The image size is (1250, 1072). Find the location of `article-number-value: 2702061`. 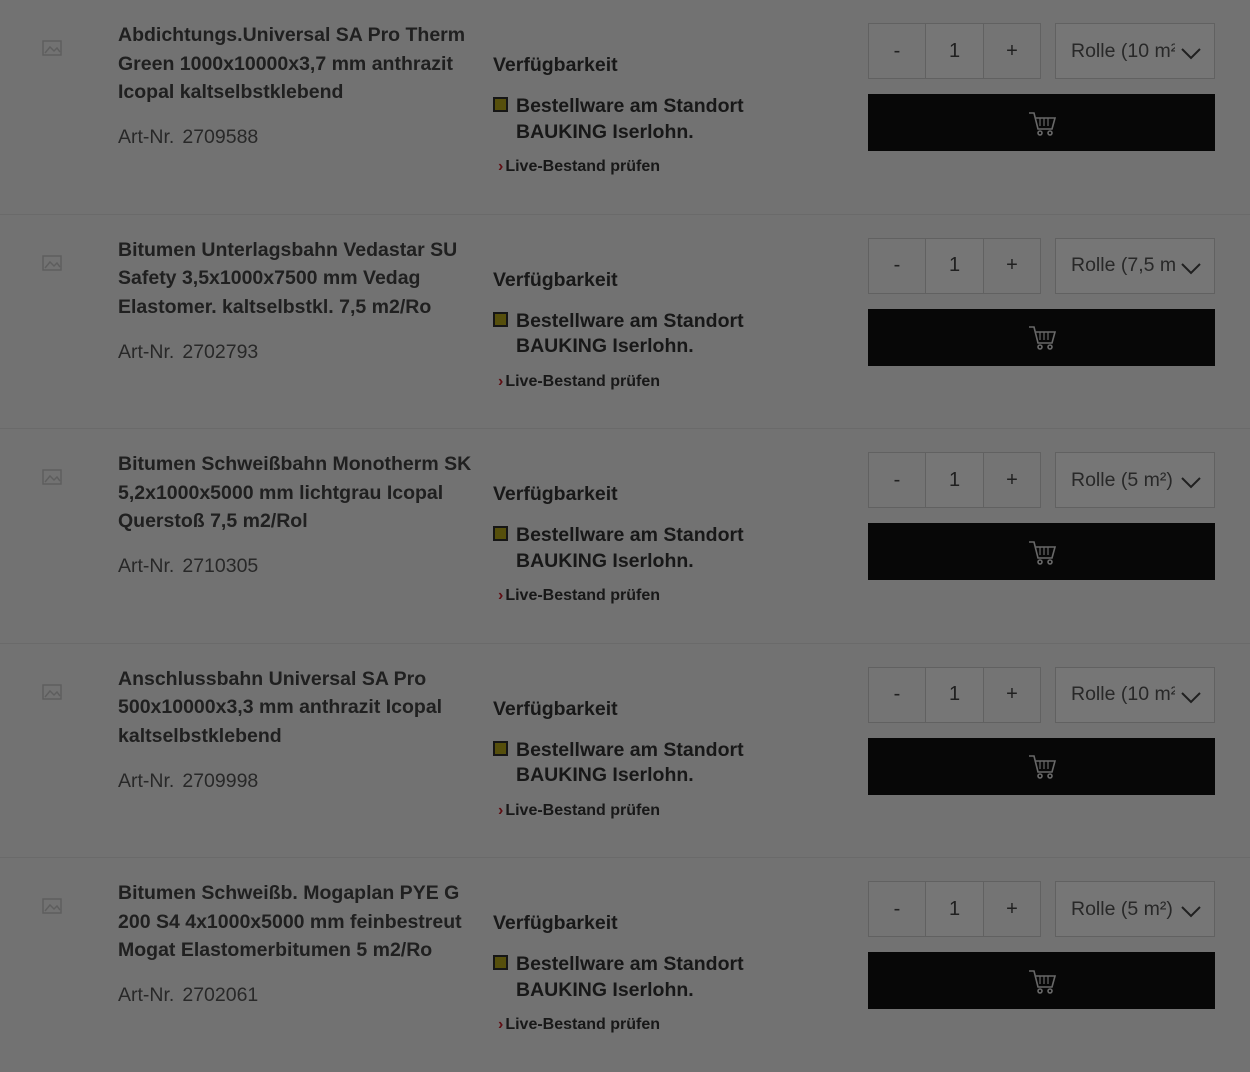

article-number-value: 2702061 is located at coordinates (220, 995).